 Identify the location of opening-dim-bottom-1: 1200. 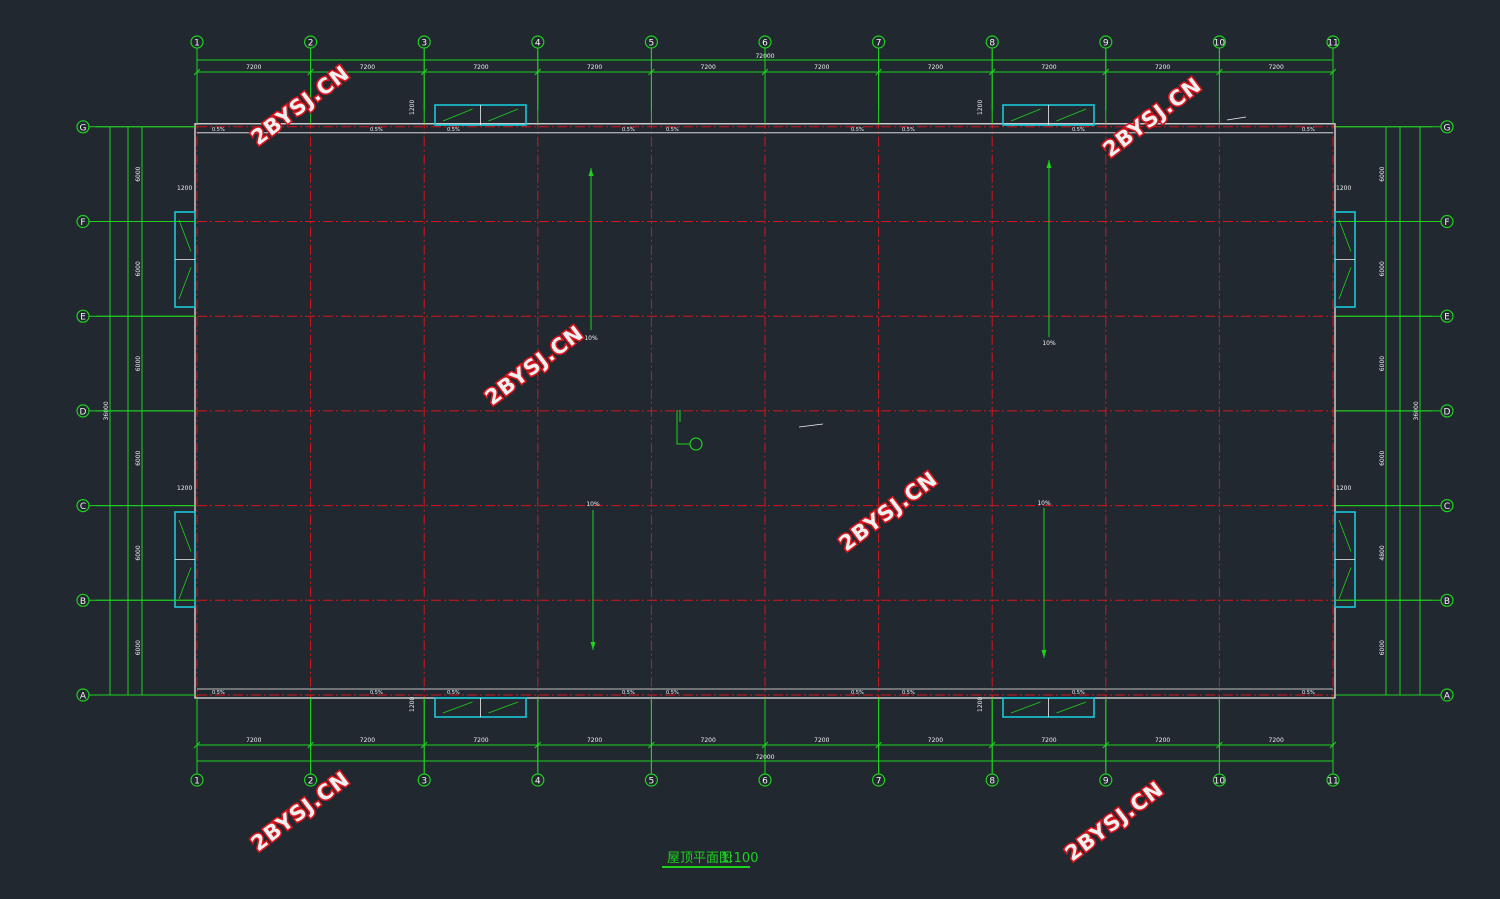
(980, 704).